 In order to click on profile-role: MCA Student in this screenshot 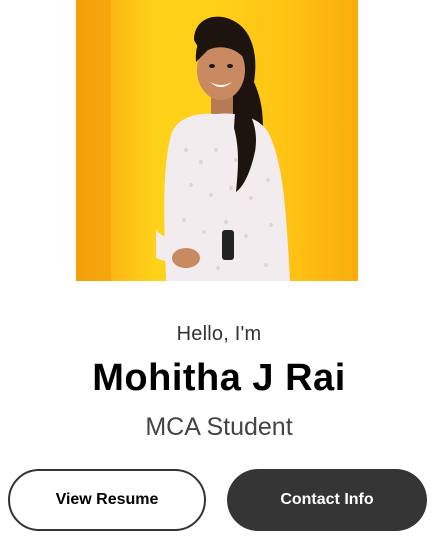, I will do `click(219, 427)`.